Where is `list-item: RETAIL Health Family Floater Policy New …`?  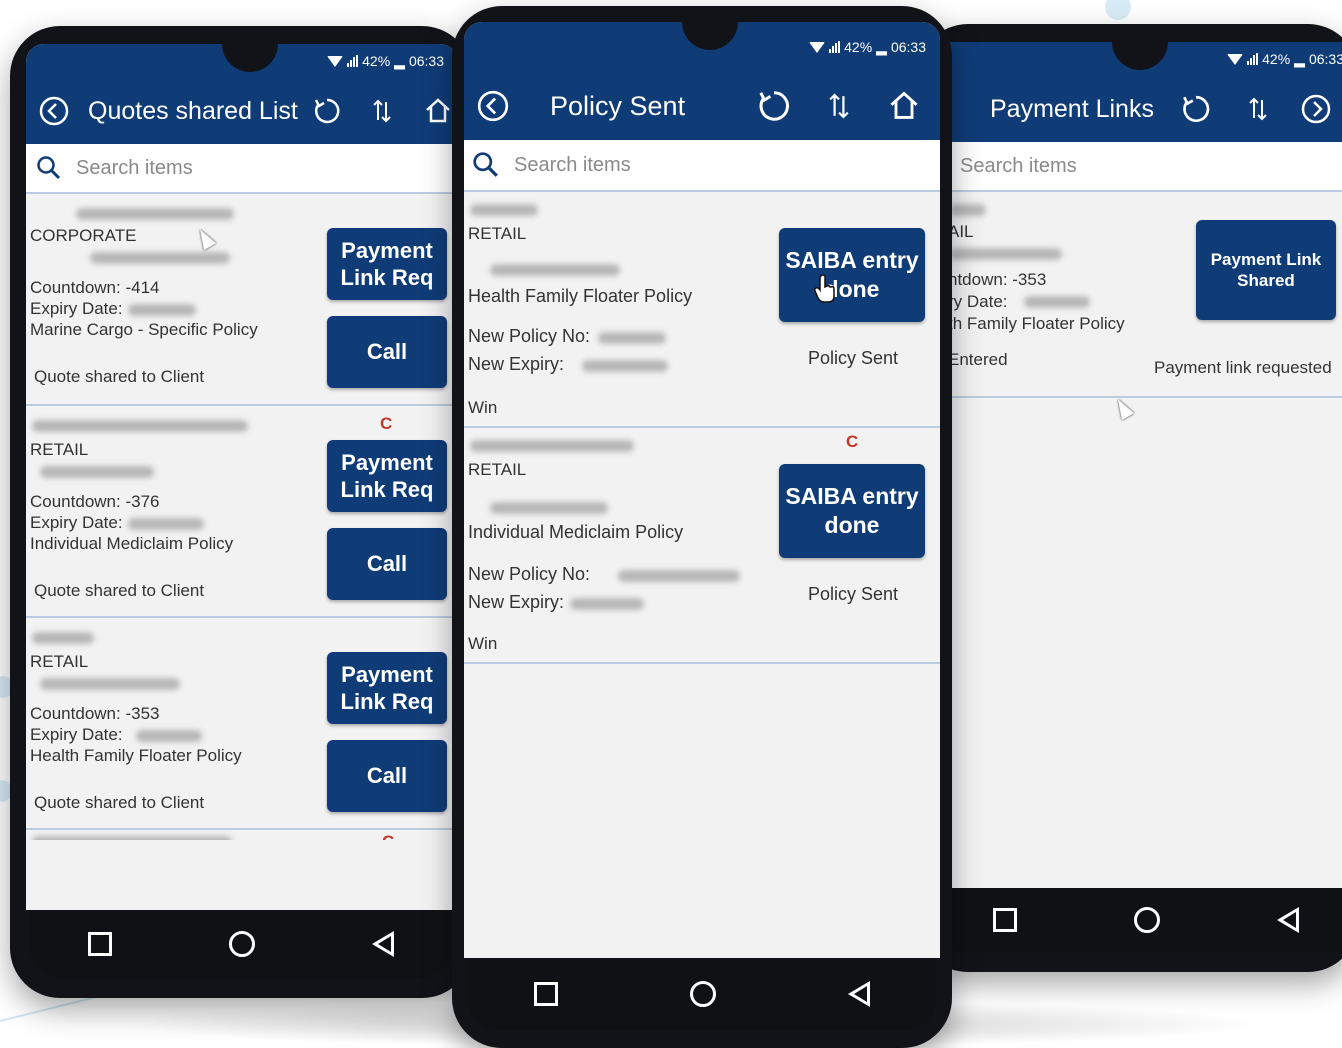 list-item: RETAIL Health Family Floater Policy New … is located at coordinates (702, 310).